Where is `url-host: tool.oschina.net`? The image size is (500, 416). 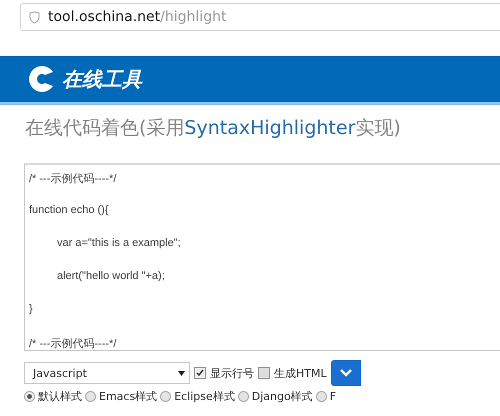
url-host: tool.oschina.net is located at coordinates (104, 17).